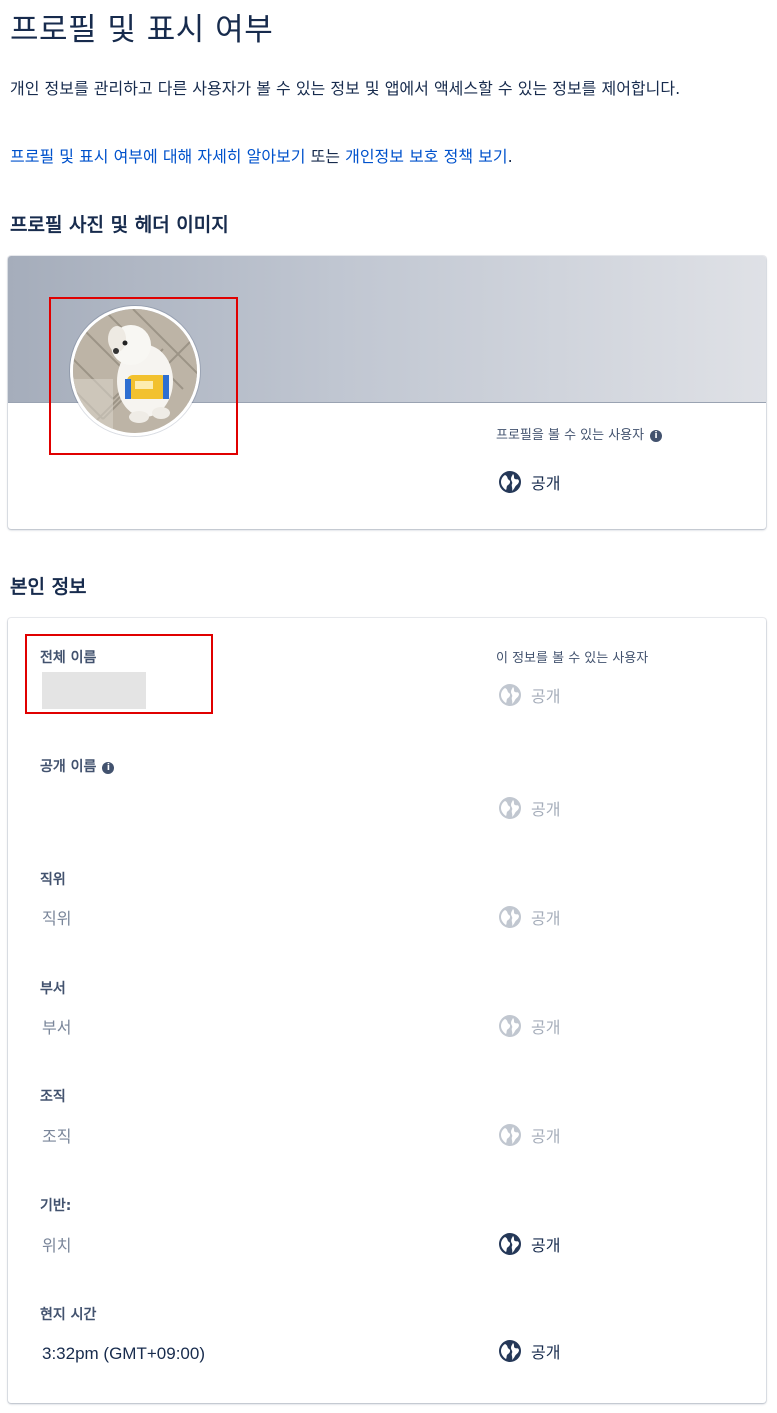 The height and width of the screenshot is (1413, 777). What do you see at coordinates (510, 156) in the screenshot?
I see `period-text: .` at bounding box center [510, 156].